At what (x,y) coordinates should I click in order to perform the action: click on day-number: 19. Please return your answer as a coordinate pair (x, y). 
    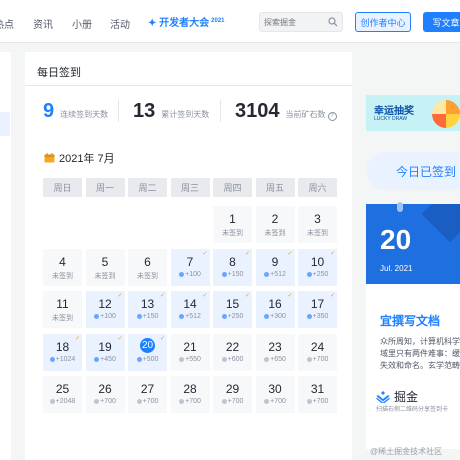
    Looking at the image, I should click on (105, 347).